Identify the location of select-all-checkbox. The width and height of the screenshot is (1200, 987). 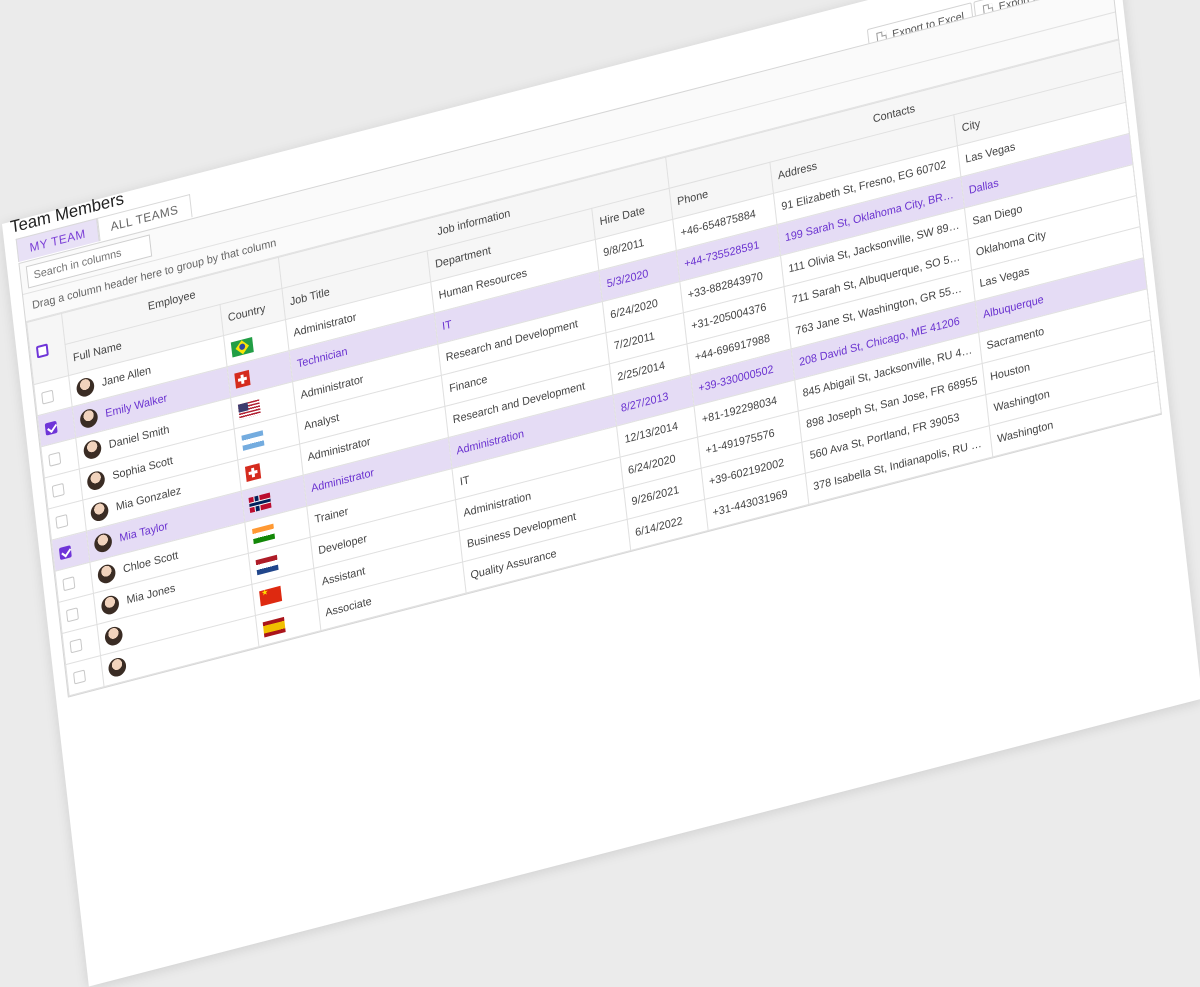
(42, 350).